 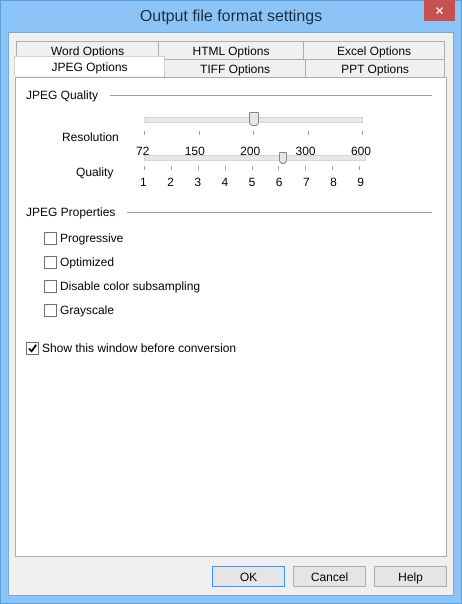 What do you see at coordinates (170, 182) in the screenshot?
I see `tick-label: 2` at bounding box center [170, 182].